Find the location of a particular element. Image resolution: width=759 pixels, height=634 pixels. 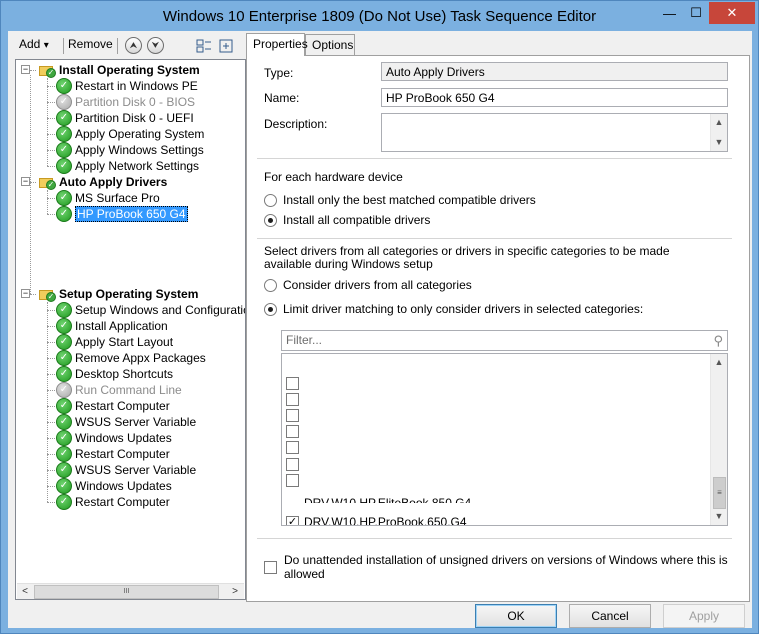

maximize-button: ☐ is located at coordinates (696, 13).